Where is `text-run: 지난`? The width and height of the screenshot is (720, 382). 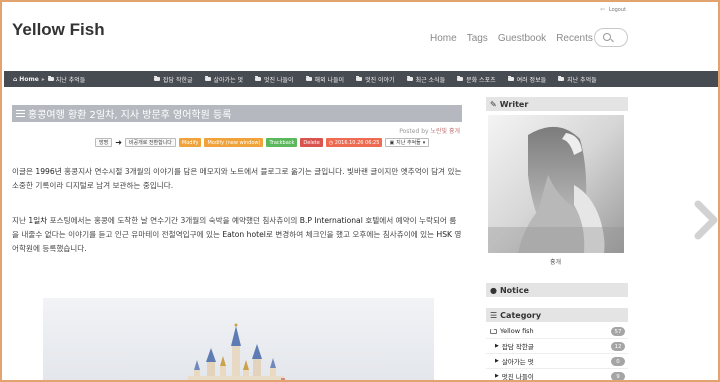 text-run: 지난 is located at coordinates (20, 220).